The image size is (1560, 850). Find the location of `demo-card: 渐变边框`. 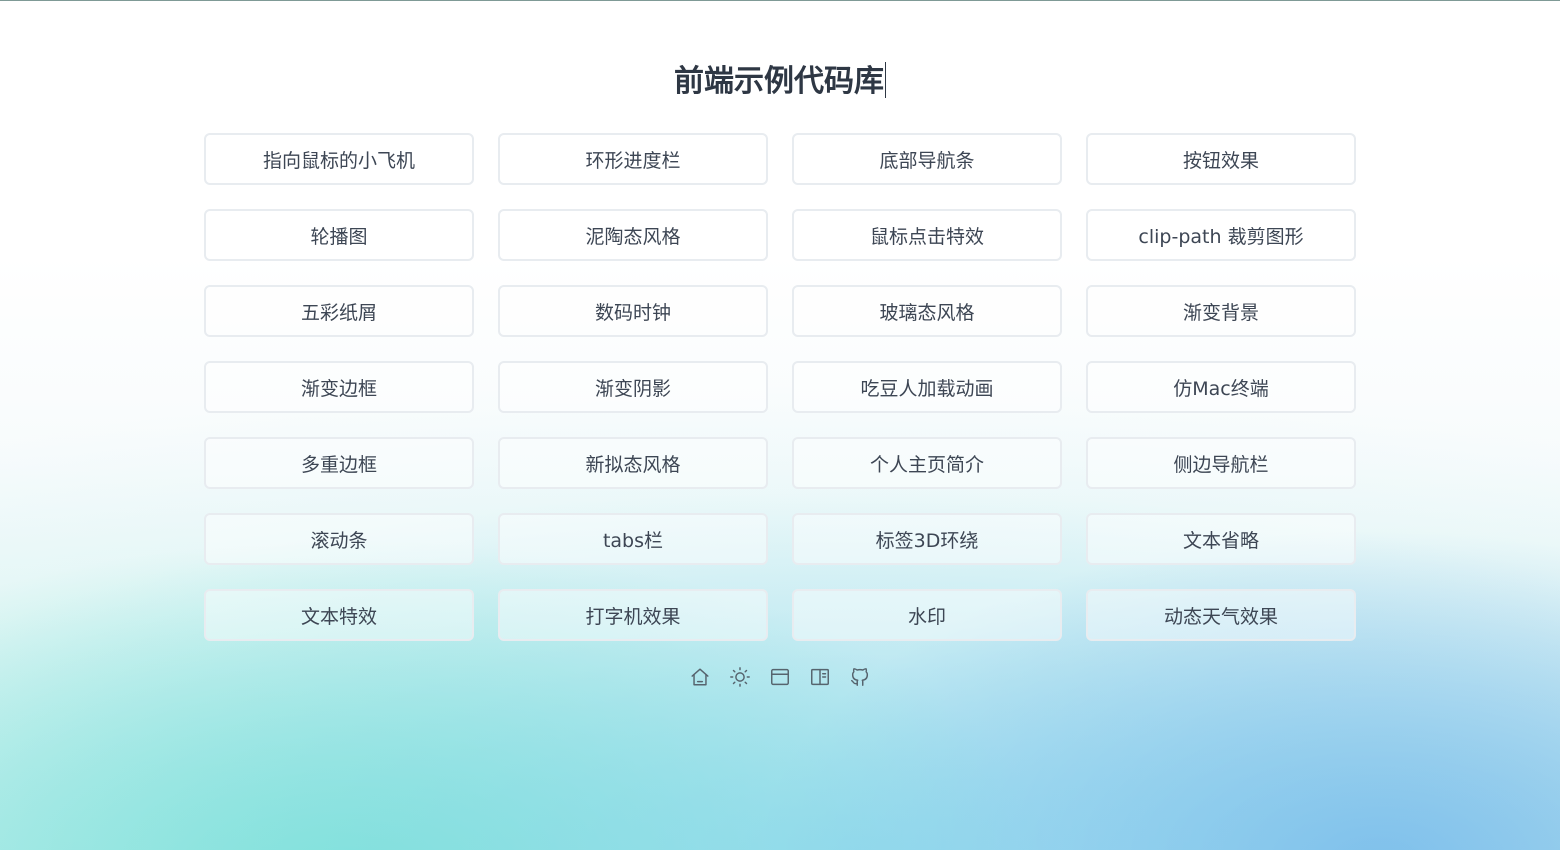

demo-card: 渐变边框 is located at coordinates (339, 387).